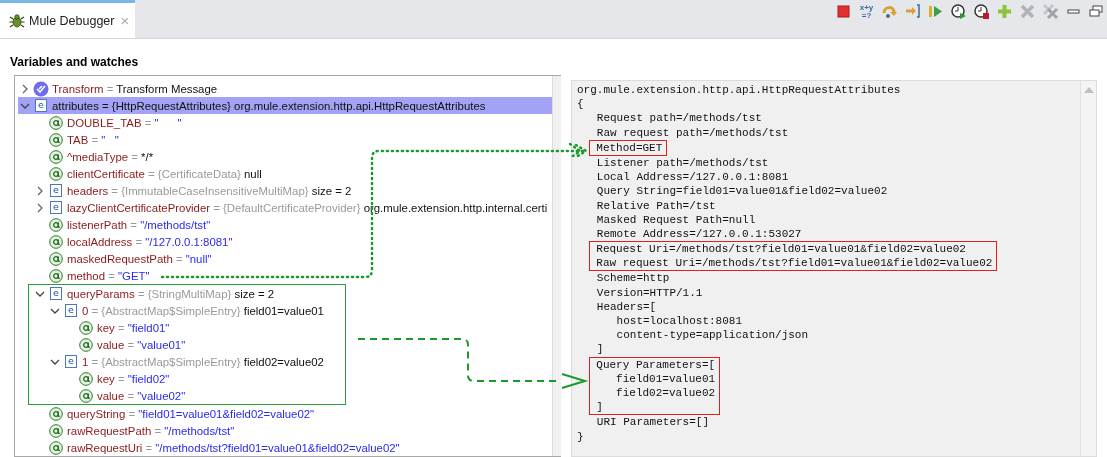 Image resolution: width=1107 pixels, height=457 pixels. What do you see at coordinates (141, 395) in the screenshot?
I see `variable-text: value = "value02"` at bounding box center [141, 395].